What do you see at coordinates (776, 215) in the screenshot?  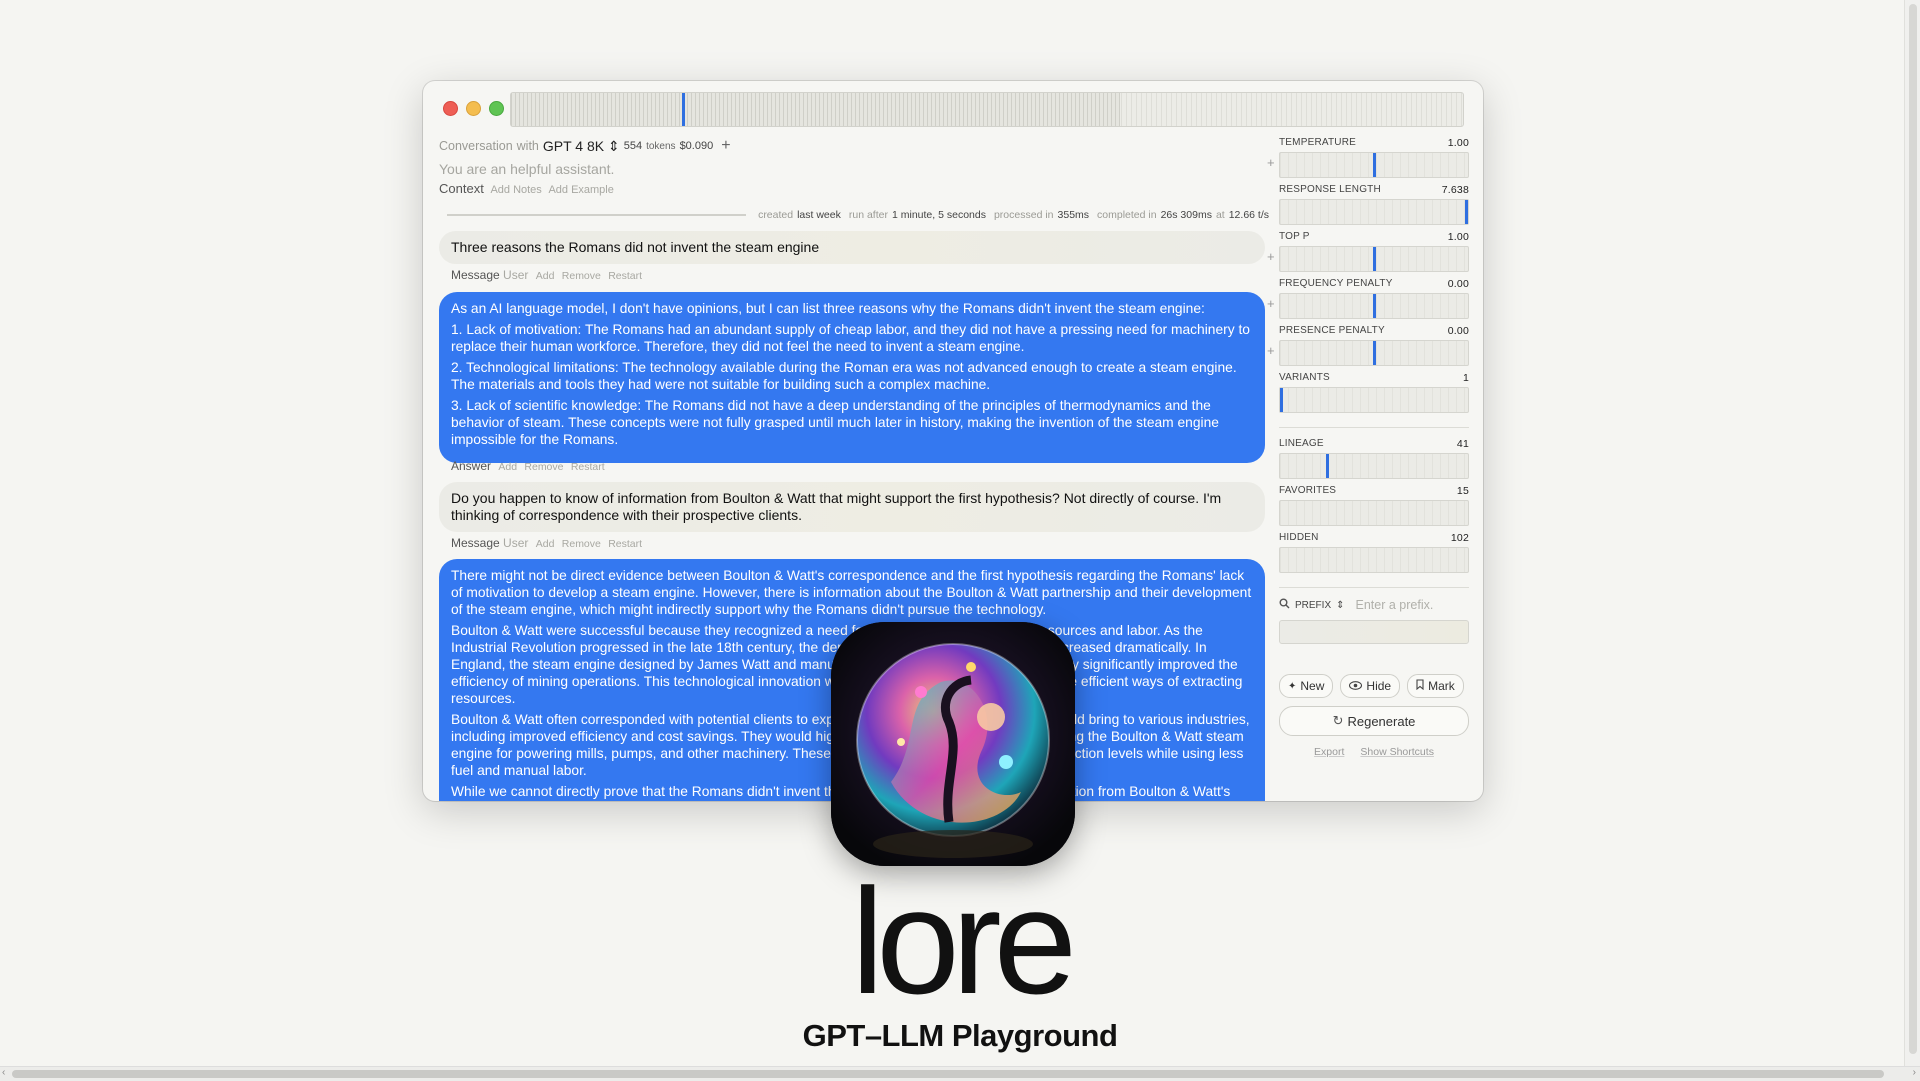 I see `created-label: created` at bounding box center [776, 215].